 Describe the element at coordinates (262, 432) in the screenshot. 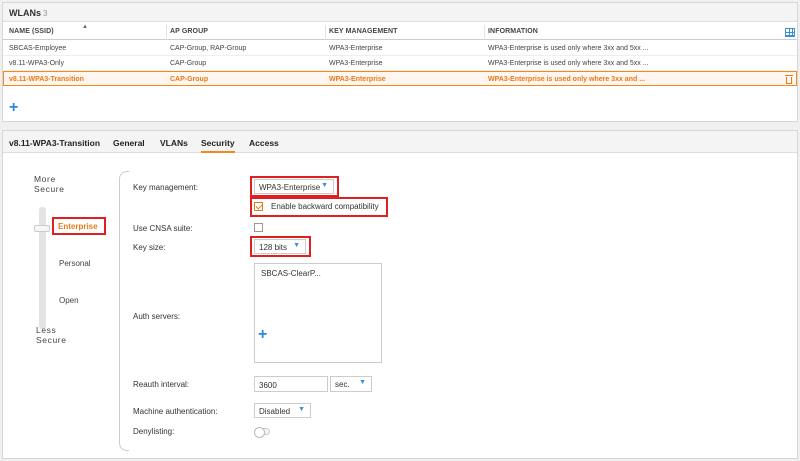

I see `denylisting-toggle` at that location.